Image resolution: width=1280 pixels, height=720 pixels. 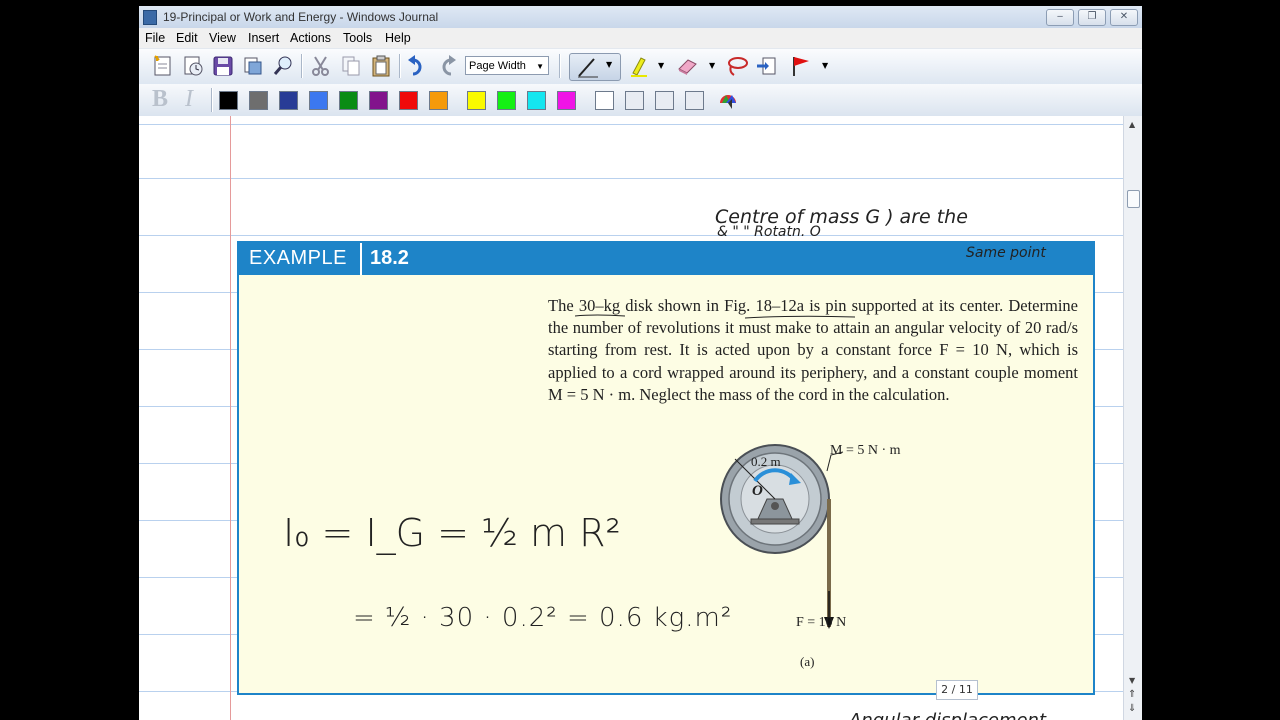 What do you see at coordinates (263, 38) in the screenshot?
I see `menu-insert: Insert` at bounding box center [263, 38].